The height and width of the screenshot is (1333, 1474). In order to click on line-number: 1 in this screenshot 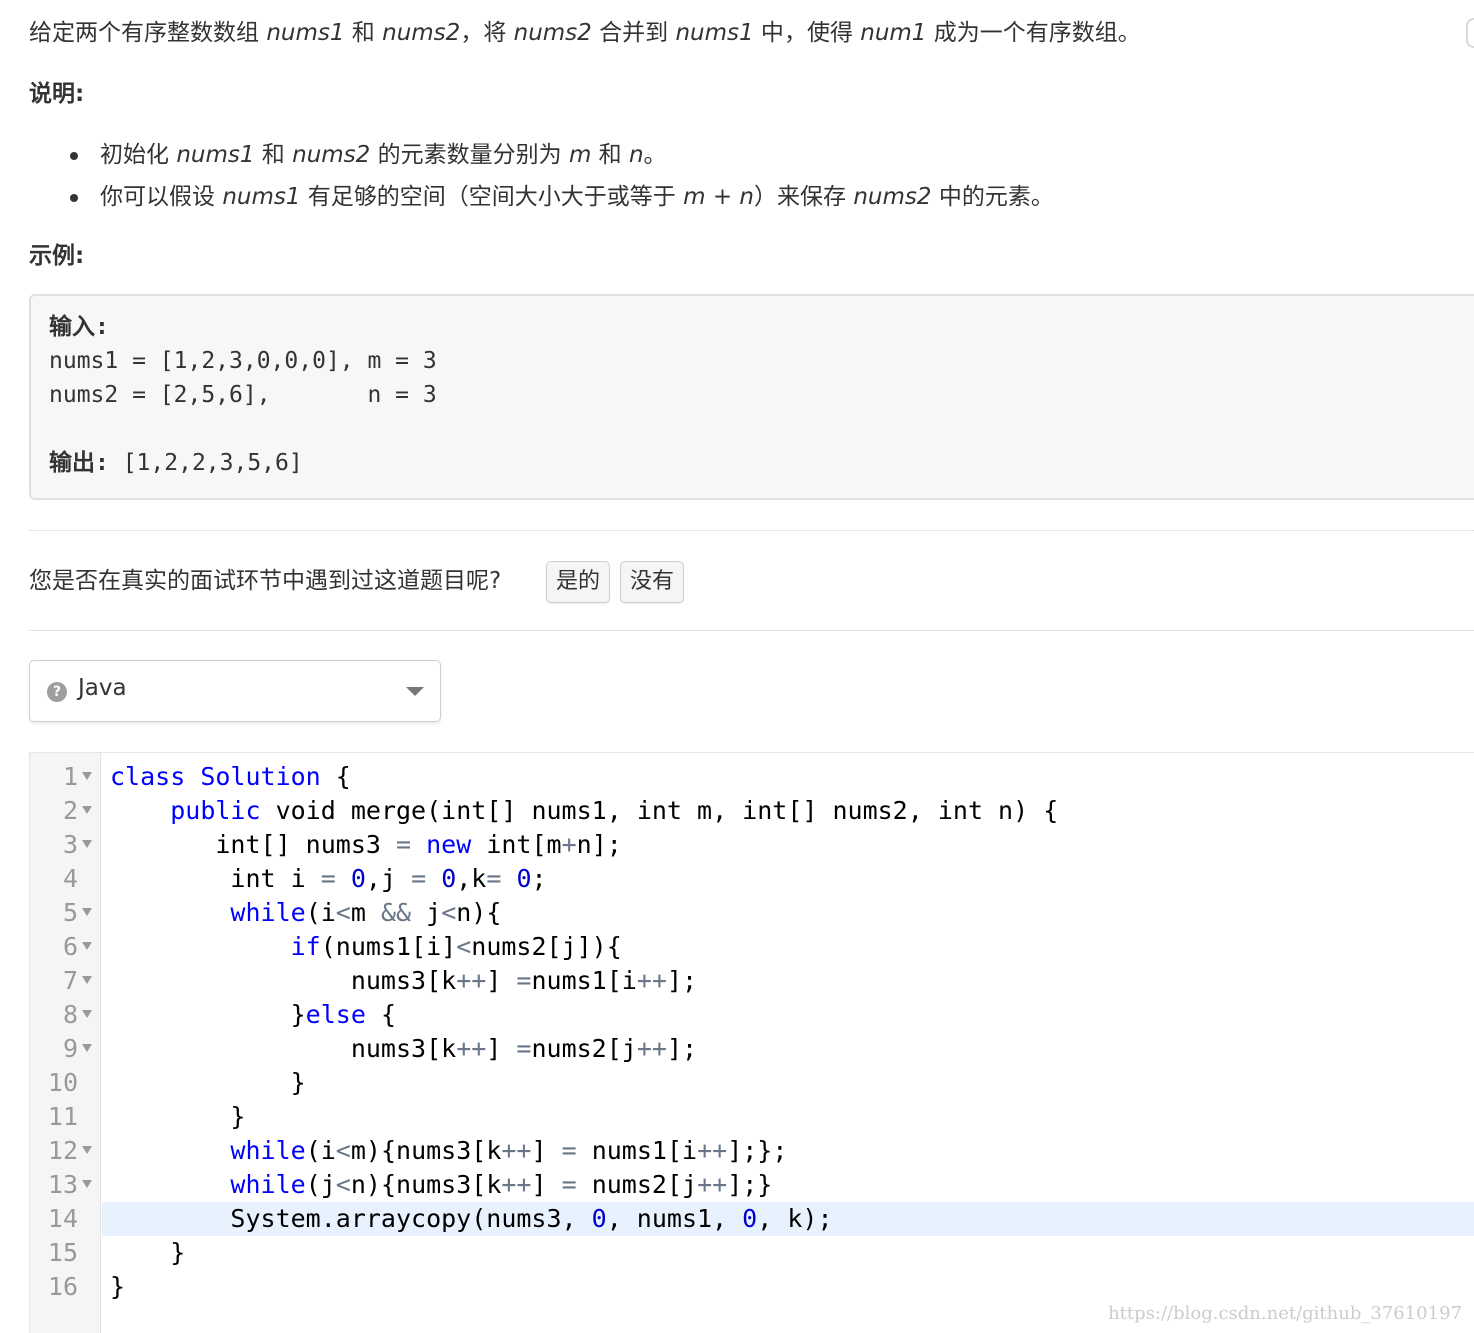, I will do `click(70, 776)`.